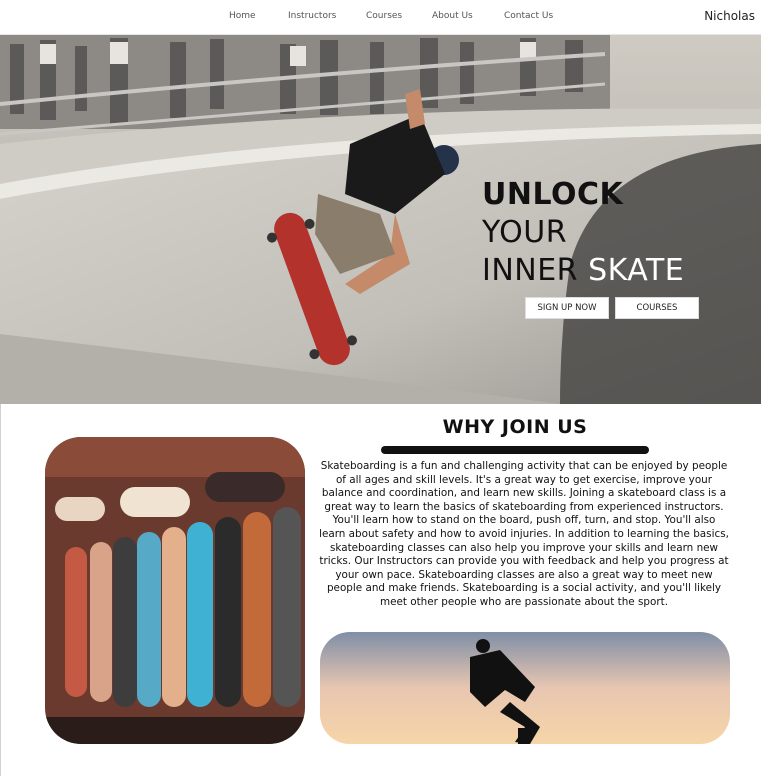 The image size is (761, 776). What do you see at coordinates (525, 688) in the screenshot?
I see `sunset-skater-image` at bounding box center [525, 688].